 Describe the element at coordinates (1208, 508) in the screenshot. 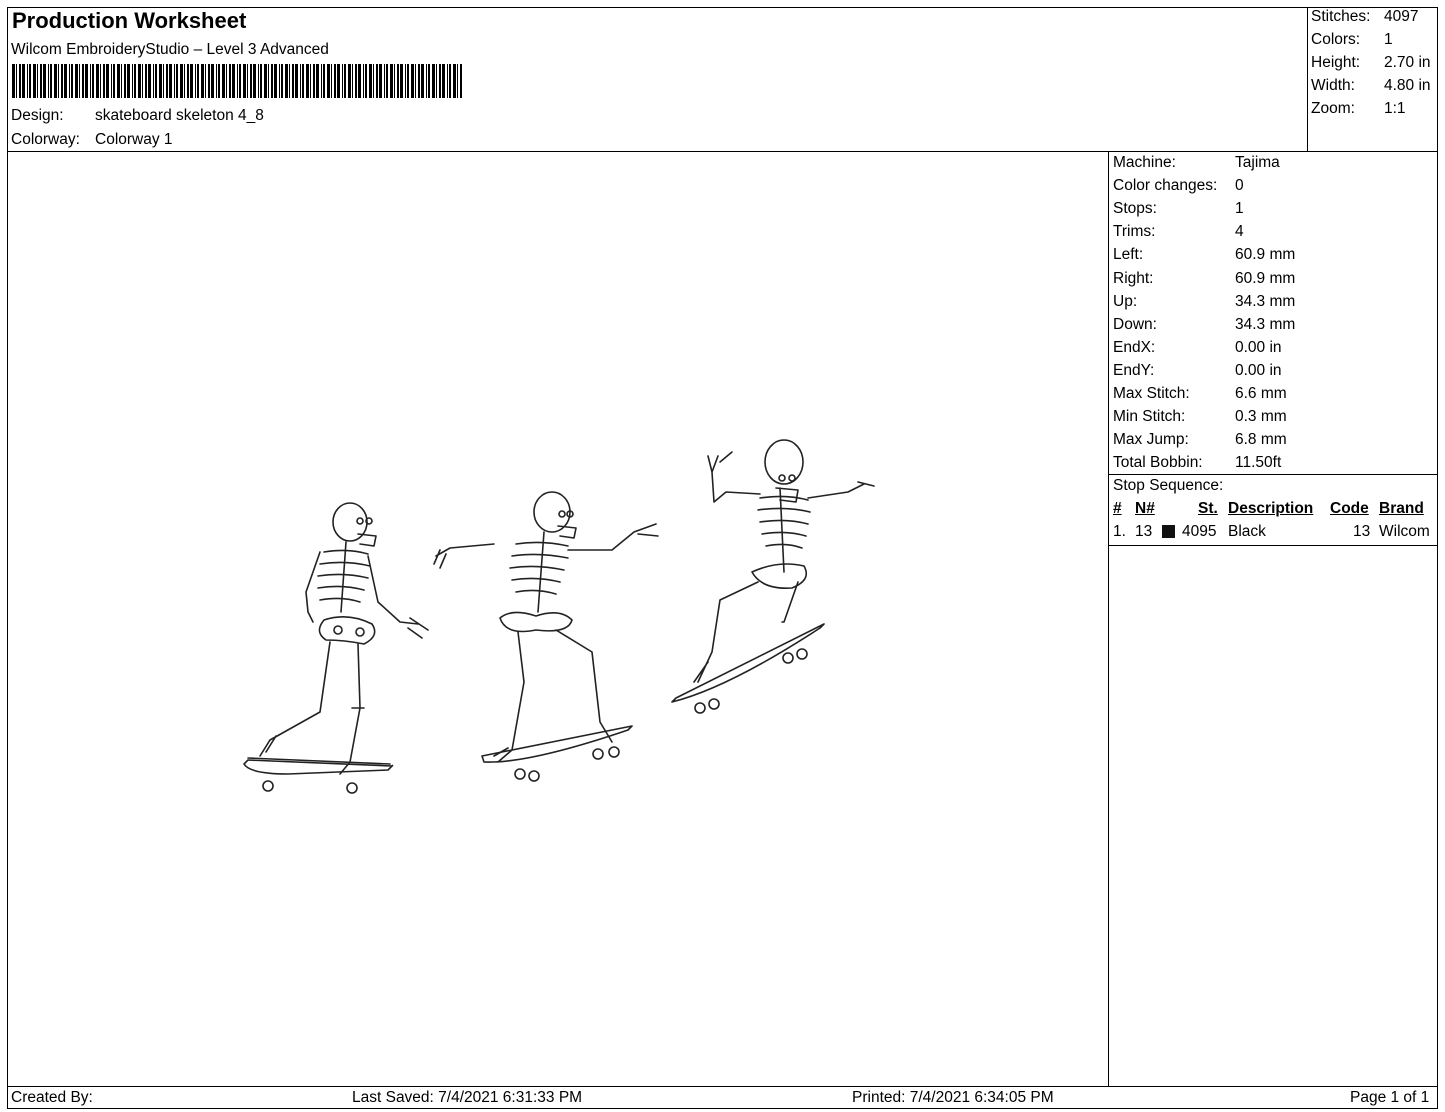

I see `col-stitches: St.` at that location.